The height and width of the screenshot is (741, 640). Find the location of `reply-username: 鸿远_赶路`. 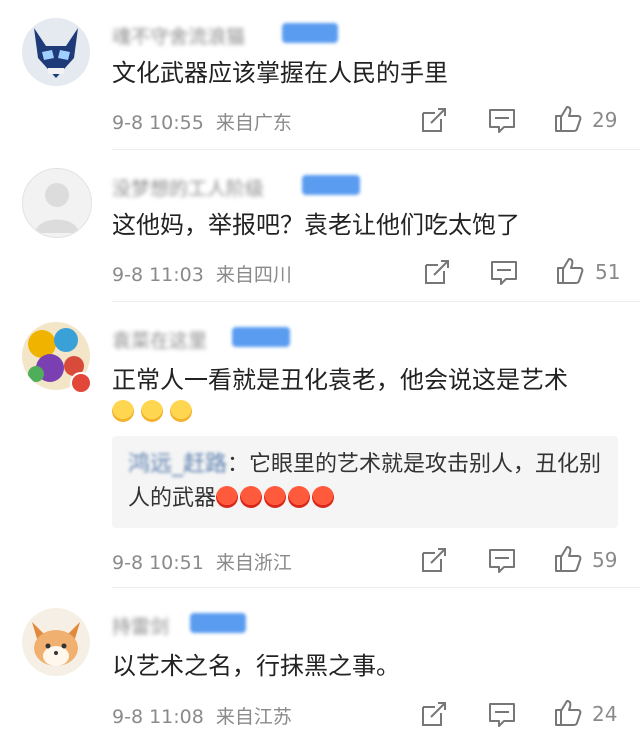

reply-username: 鸿远_赶路 is located at coordinates (177, 464).